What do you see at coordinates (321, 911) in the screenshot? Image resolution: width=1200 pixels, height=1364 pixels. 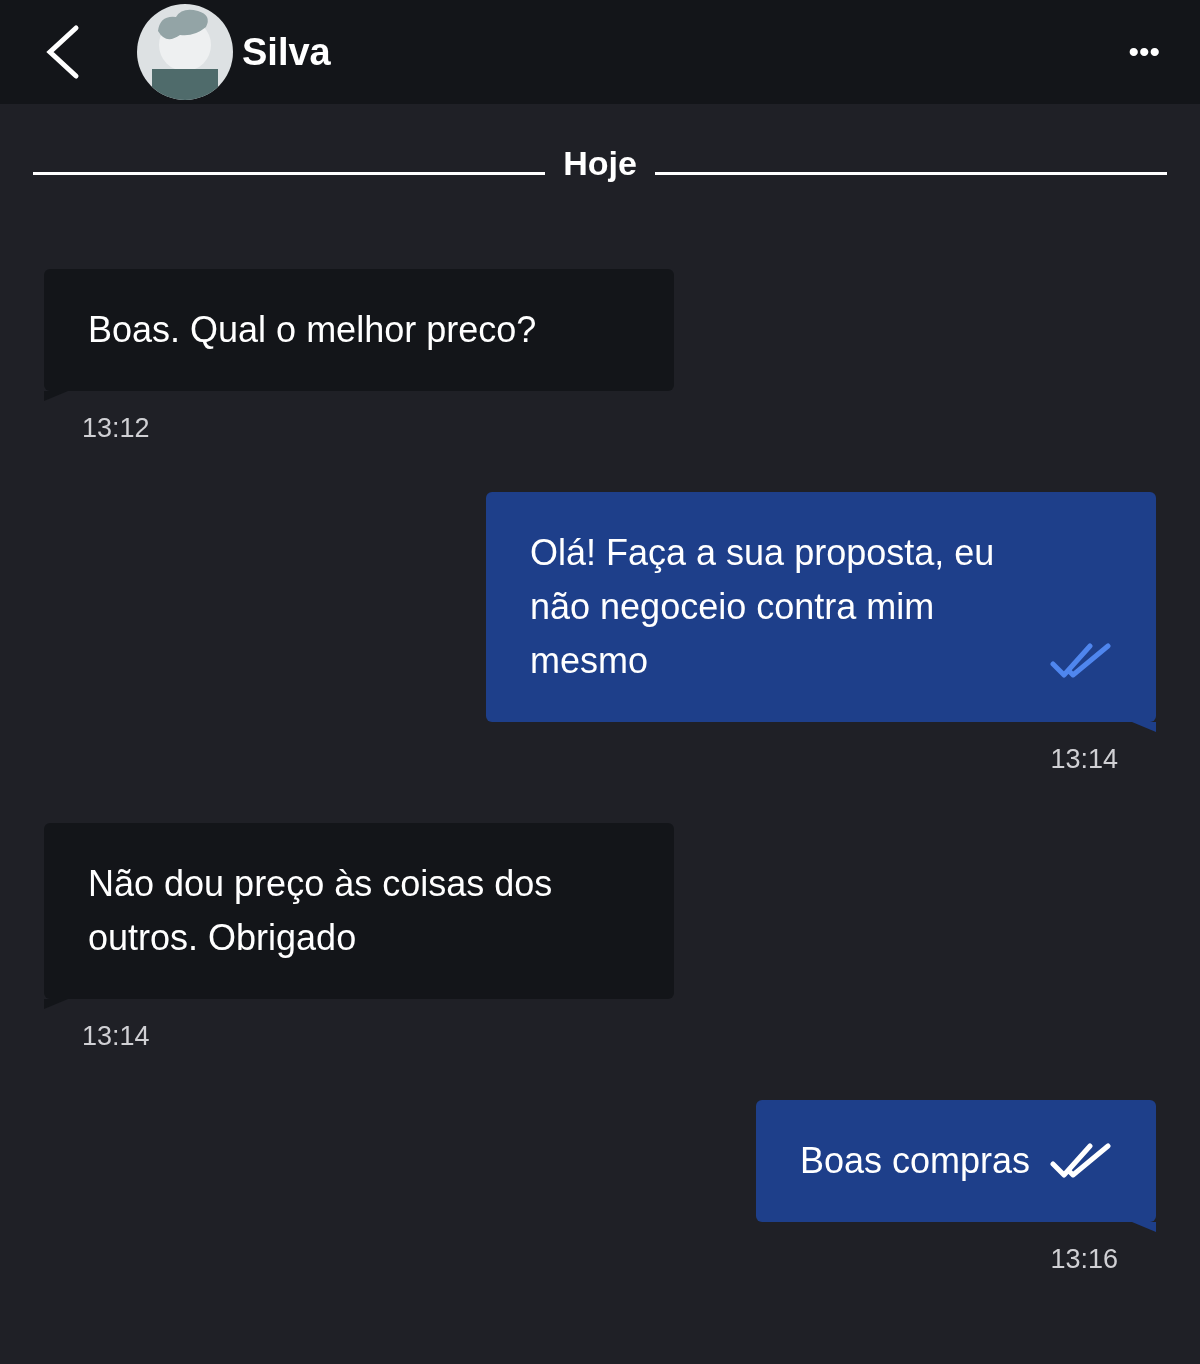 I see `message-text: Não dou preço às coisas dos outros. Obrigado` at bounding box center [321, 911].